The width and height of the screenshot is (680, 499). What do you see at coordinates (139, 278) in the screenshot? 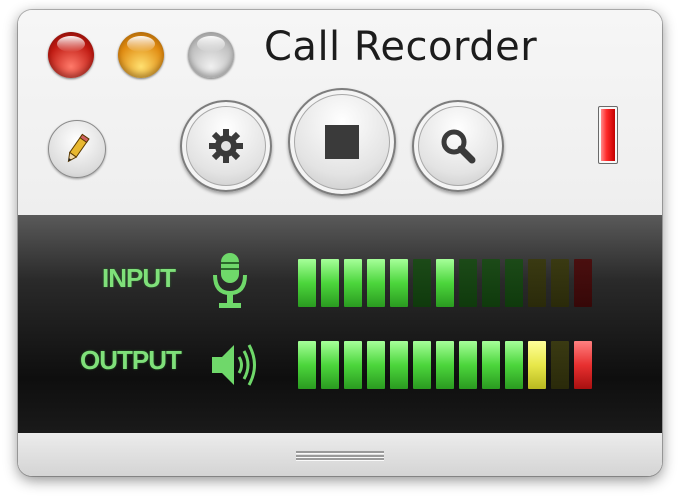
I see `input-label: INPUT` at bounding box center [139, 278].